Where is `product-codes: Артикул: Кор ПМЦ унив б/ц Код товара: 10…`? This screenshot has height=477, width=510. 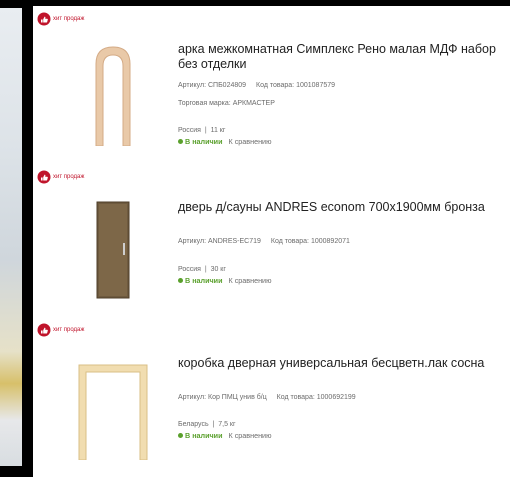 product-codes: Артикул: Кор ПМЦ унив б/ц Код товара: 10… is located at coordinates (267, 397).